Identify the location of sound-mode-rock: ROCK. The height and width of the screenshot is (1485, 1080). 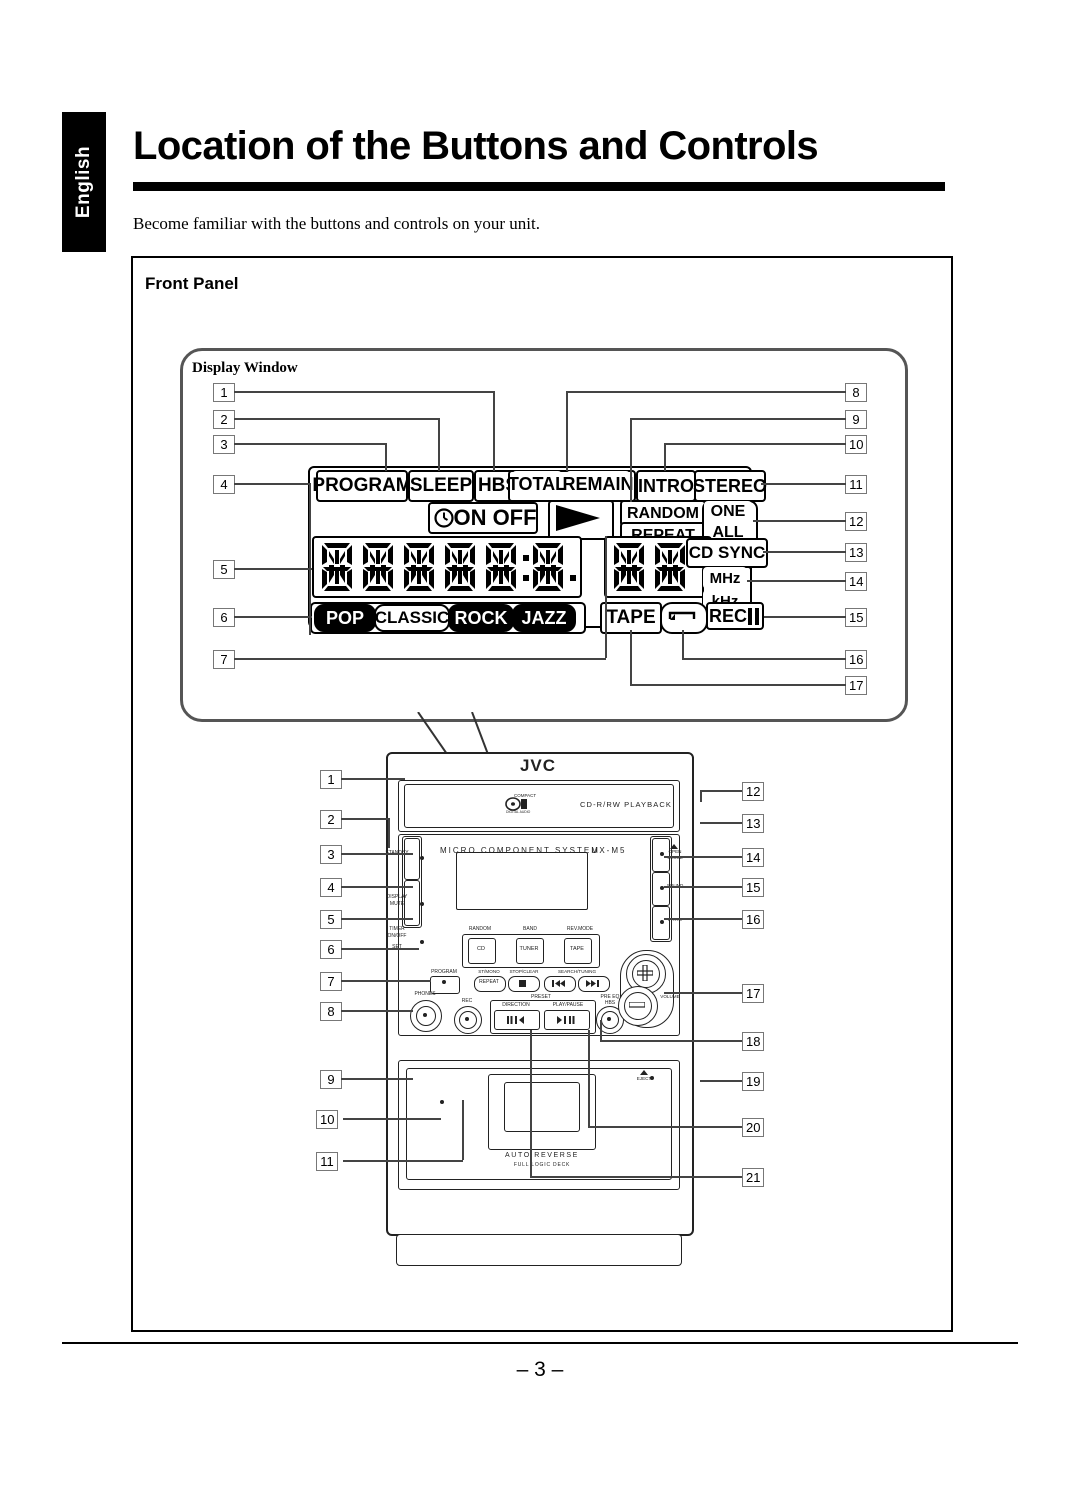
(481, 618).